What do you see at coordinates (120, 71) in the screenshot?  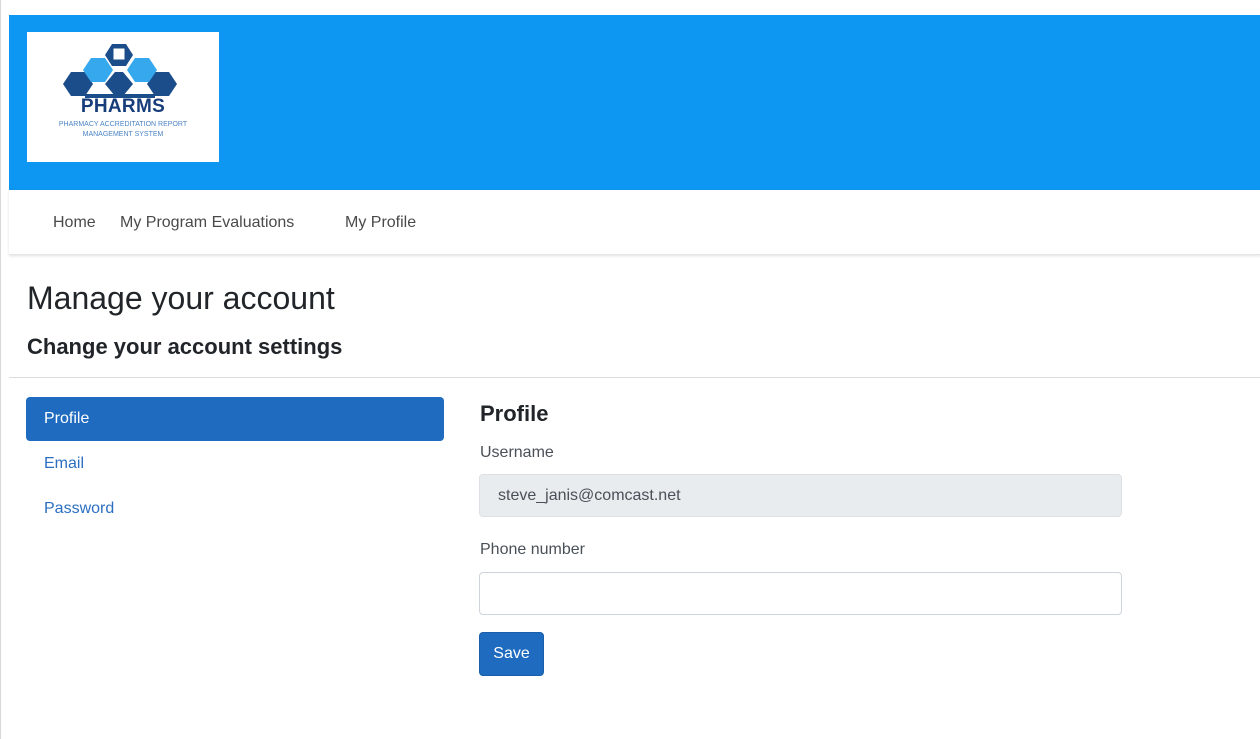 I see `hexagon-logo-icon` at bounding box center [120, 71].